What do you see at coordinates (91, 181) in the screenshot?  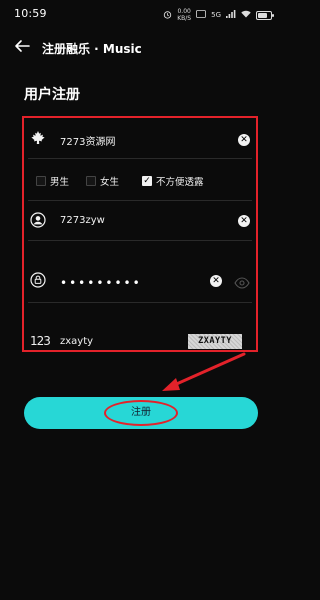 I see `checkbox-female` at bounding box center [91, 181].